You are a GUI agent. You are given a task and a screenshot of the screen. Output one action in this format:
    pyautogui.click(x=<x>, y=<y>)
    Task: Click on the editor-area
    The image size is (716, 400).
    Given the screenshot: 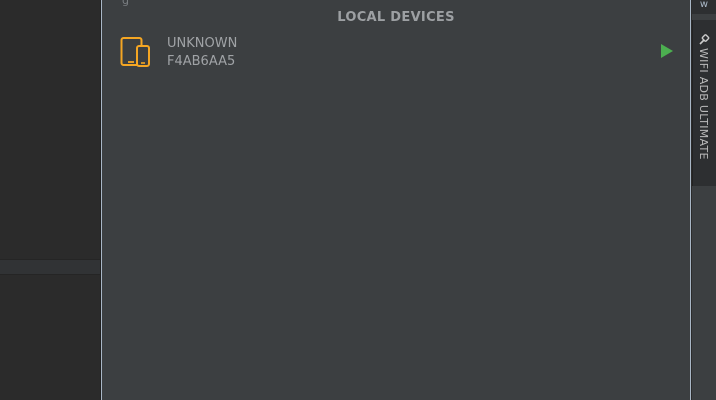 What is the action you would take?
    pyautogui.click(x=50, y=200)
    